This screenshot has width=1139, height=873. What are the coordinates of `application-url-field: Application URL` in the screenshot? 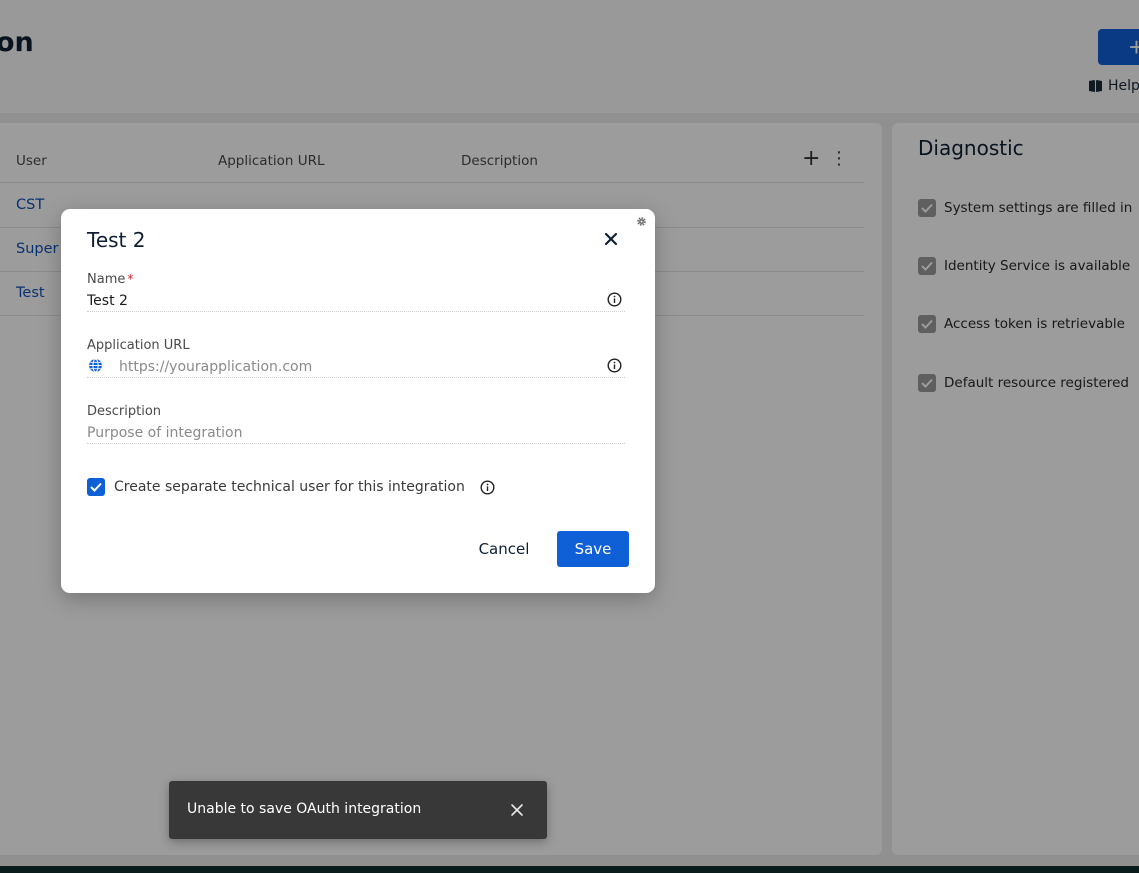 It's located at (356, 358).